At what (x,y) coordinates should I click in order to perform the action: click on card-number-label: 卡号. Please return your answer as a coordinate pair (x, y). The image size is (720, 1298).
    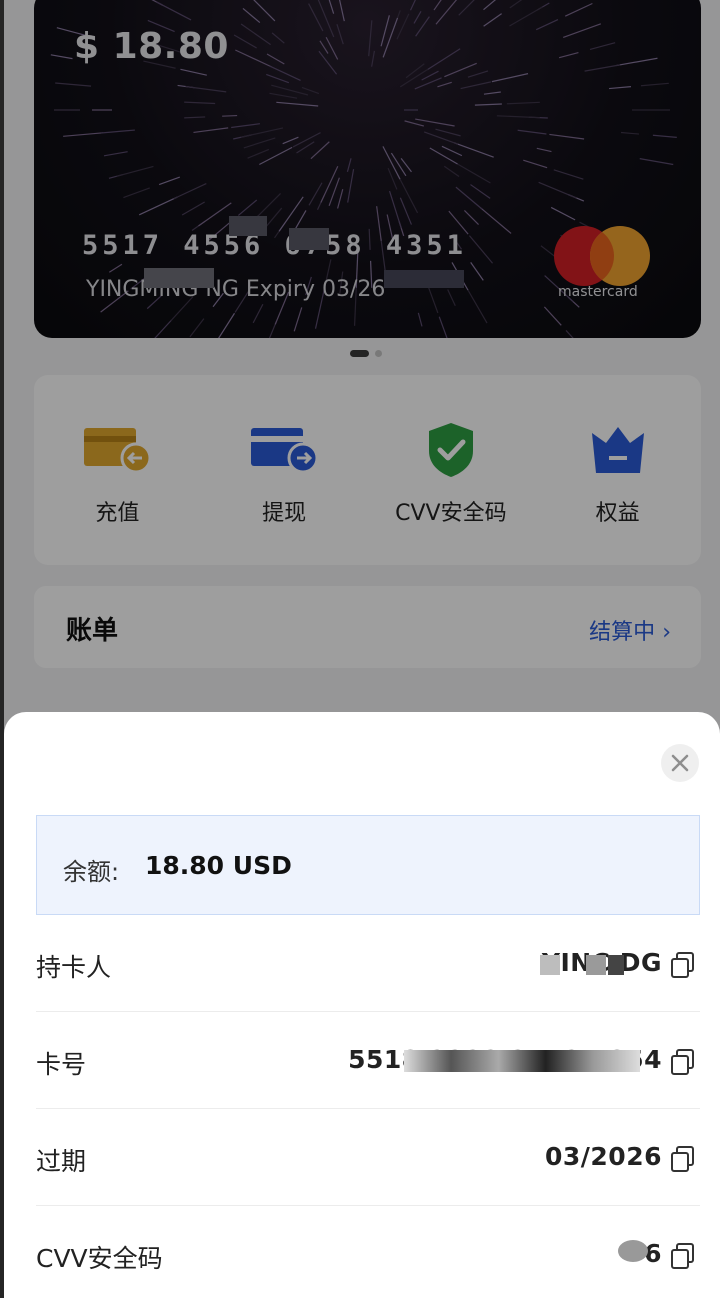
    Looking at the image, I should click on (61, 1064).